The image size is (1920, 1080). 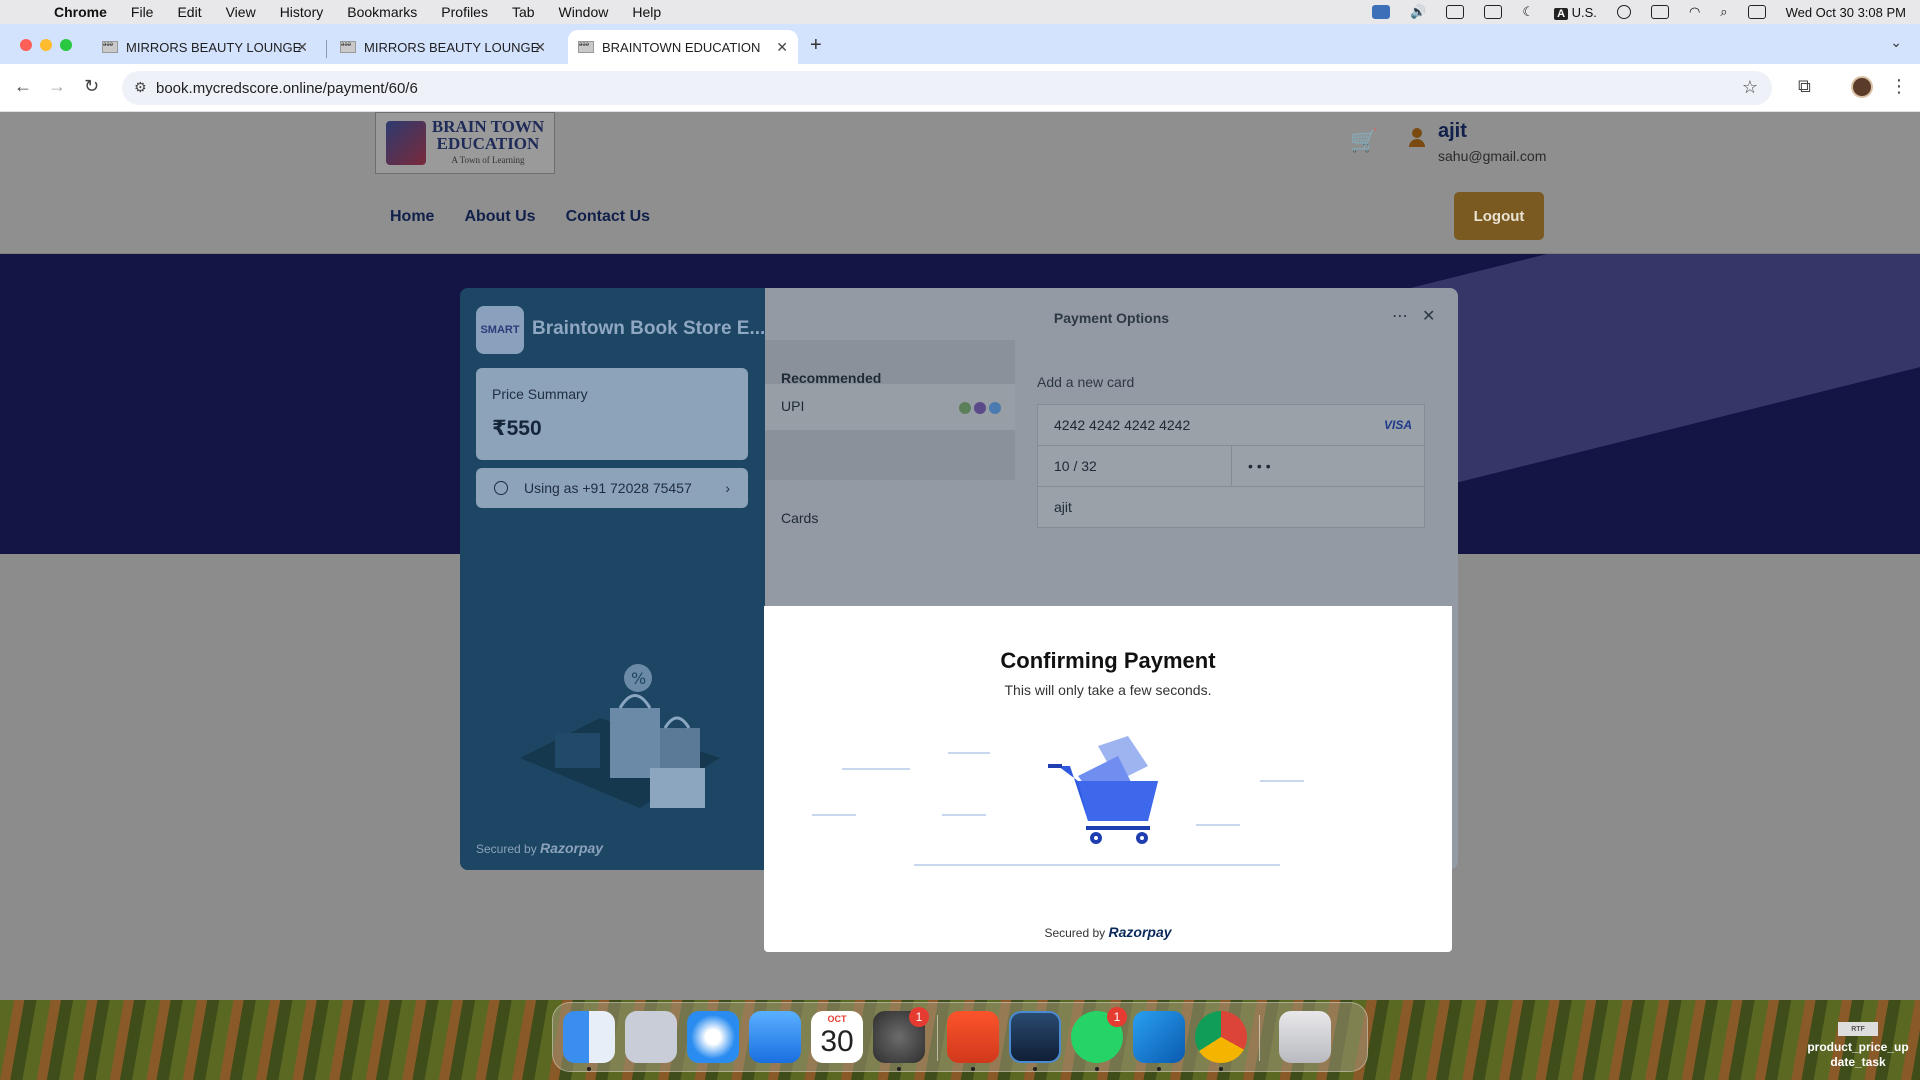 I want to click on cardholder-name-field: ajit, so click(x=1231, y=507).